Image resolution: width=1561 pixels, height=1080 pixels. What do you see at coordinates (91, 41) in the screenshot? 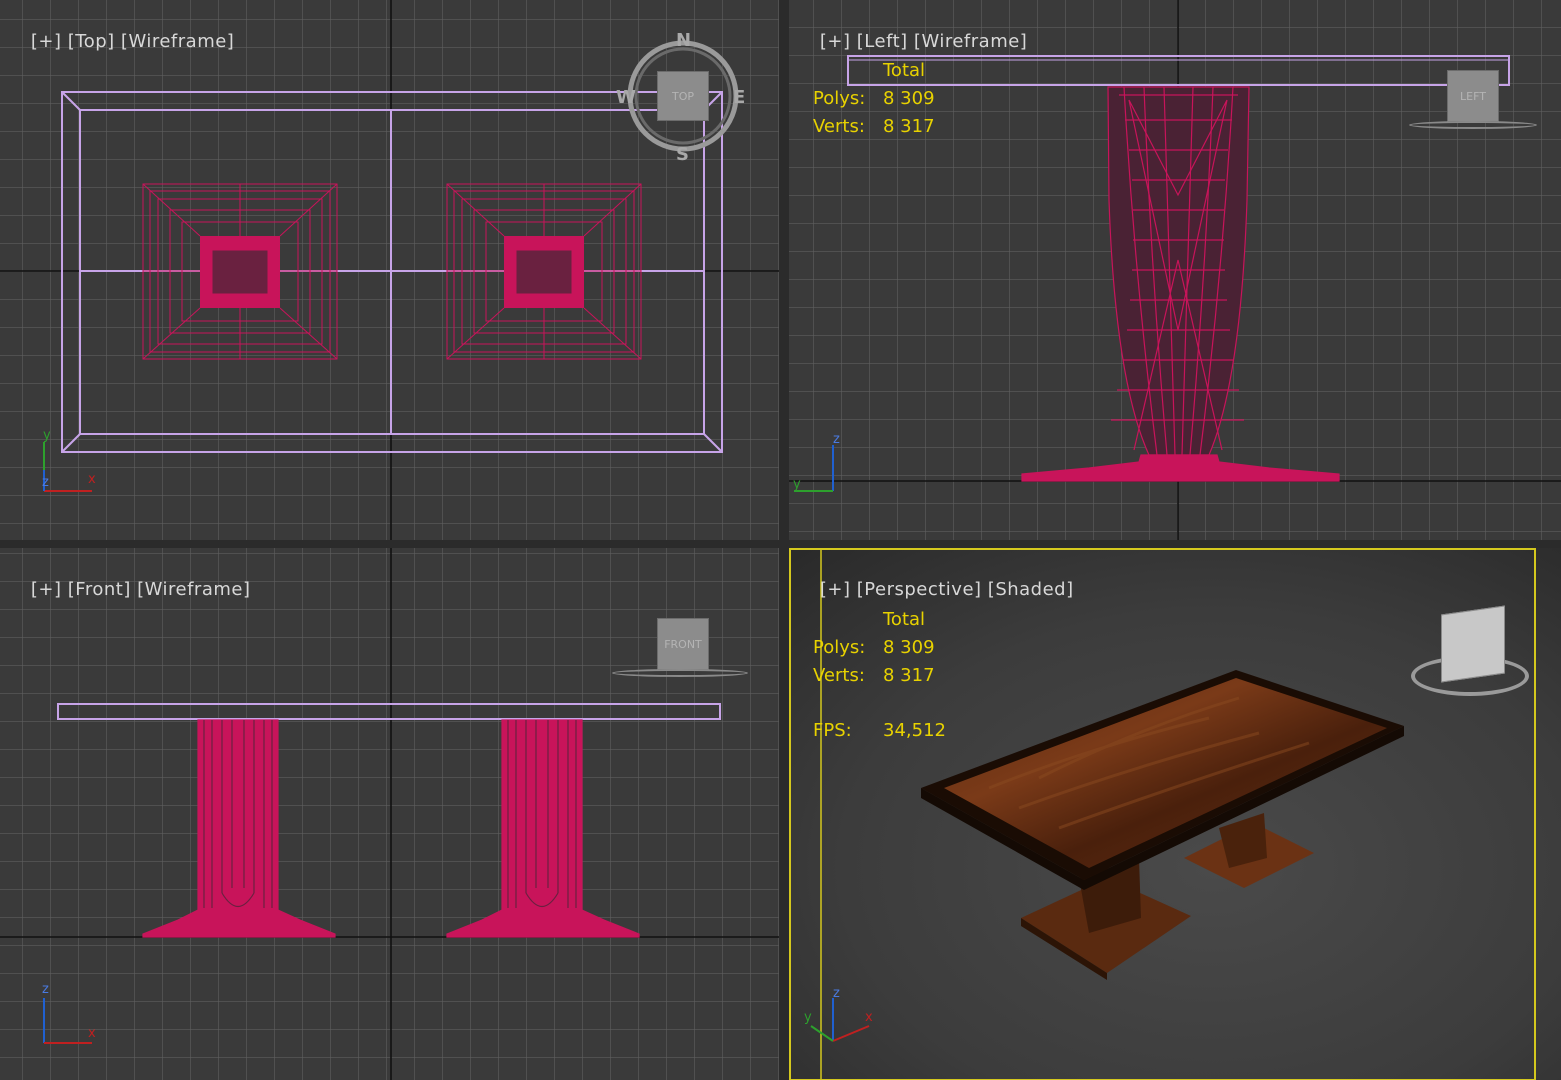
I see `viewport-view-menu: [Top]` at bounding box center [91, 41].